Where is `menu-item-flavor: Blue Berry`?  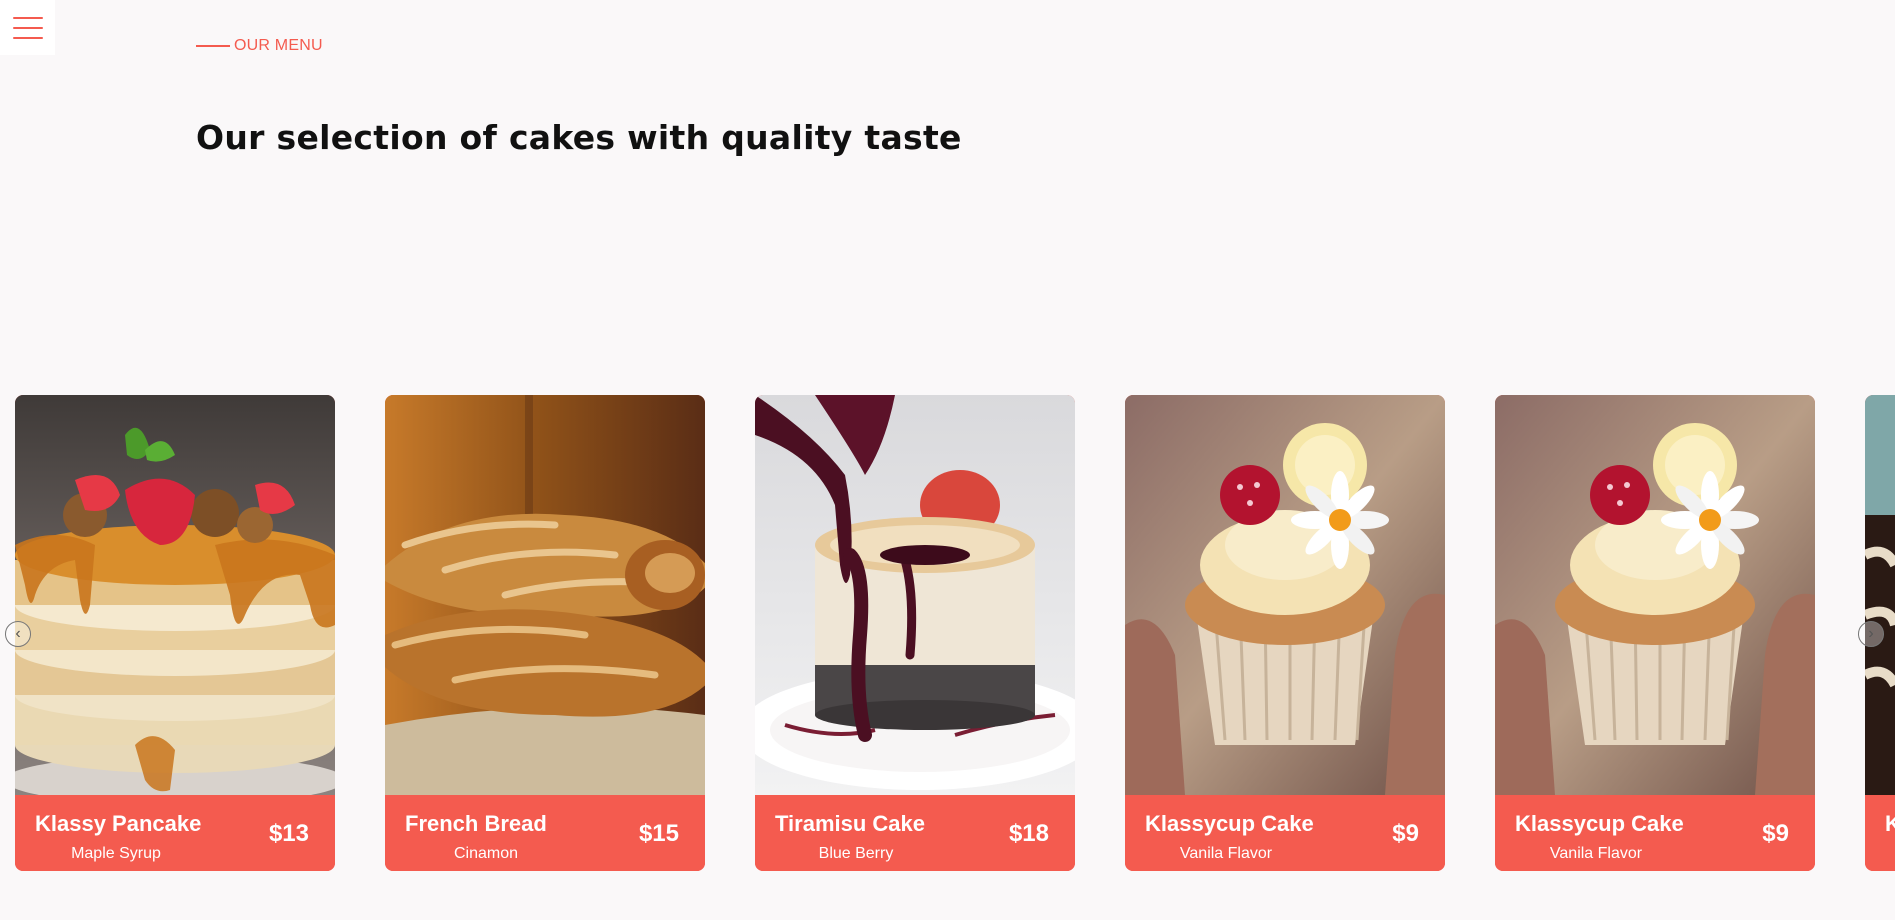
menu-item-flavor: Blue Berry is located at coordinates (856, 853).